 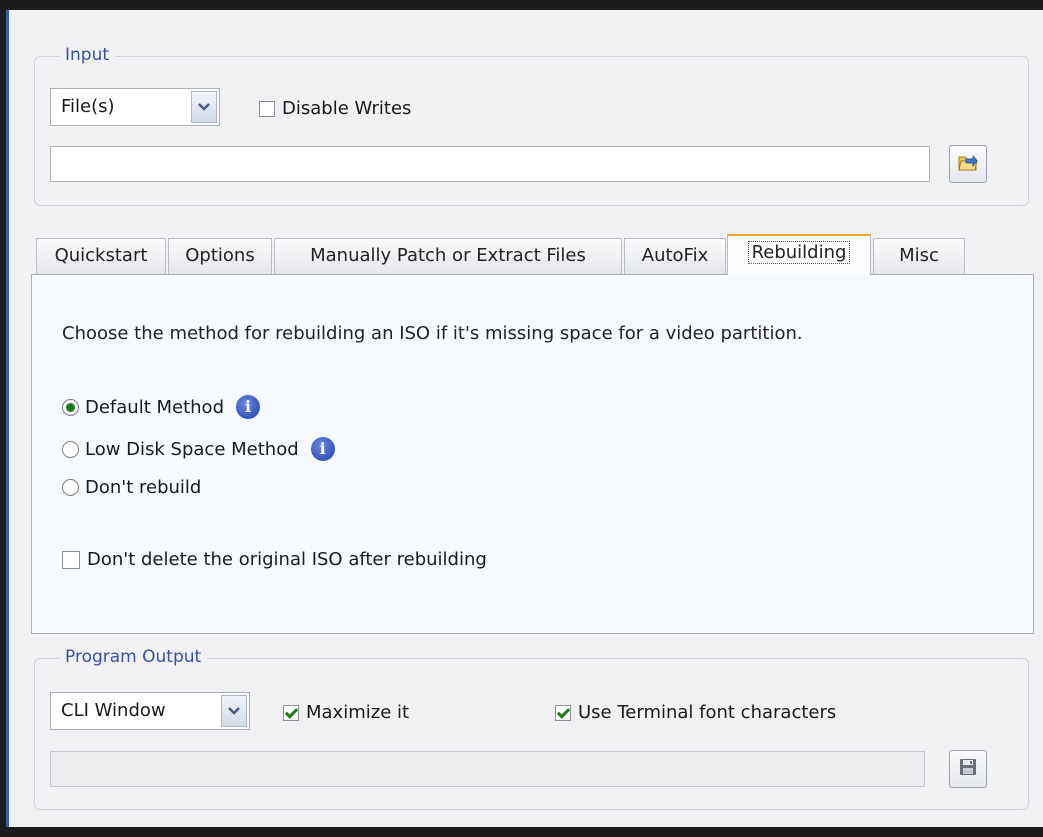 I want to click on maximize-box, so click(x=291, y=712).